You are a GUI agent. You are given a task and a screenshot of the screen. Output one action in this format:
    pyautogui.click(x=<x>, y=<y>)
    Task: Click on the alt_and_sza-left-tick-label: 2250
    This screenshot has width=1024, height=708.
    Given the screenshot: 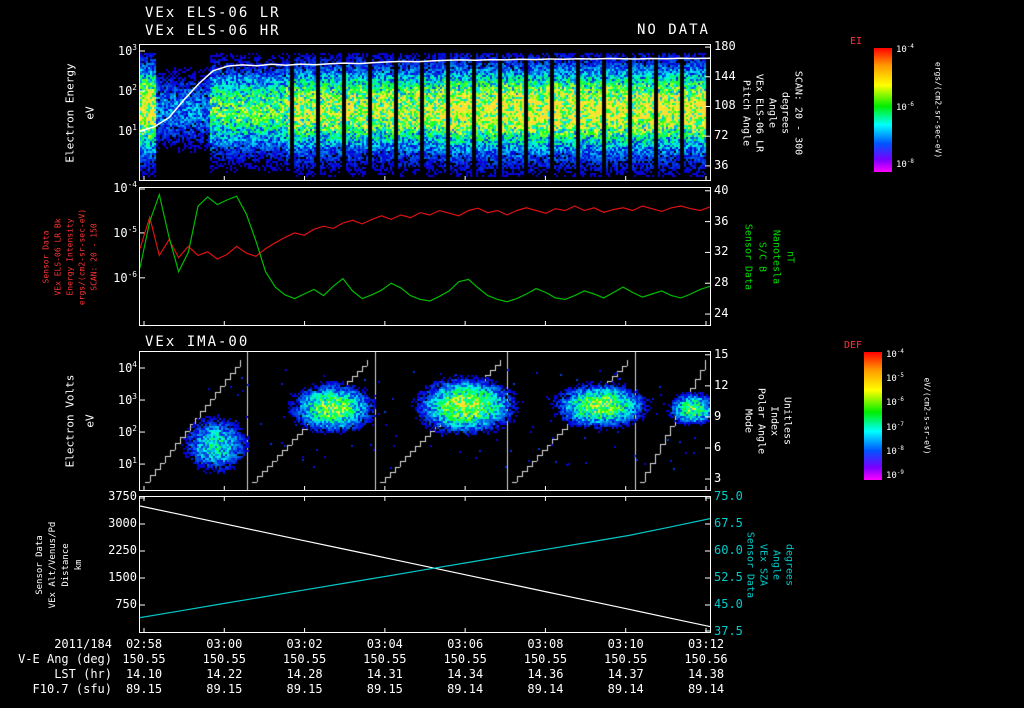 What is the action you would take?
    pyautogui.click(x=122, y=550)
    